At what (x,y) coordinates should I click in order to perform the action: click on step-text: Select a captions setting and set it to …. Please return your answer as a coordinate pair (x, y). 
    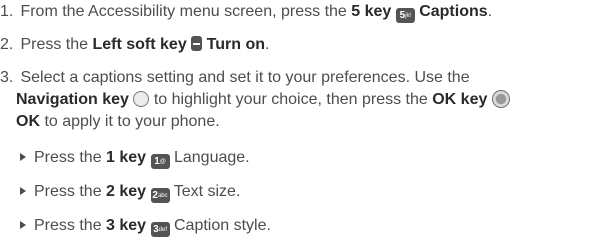
    Looking at the image, I should click on (245, 77).